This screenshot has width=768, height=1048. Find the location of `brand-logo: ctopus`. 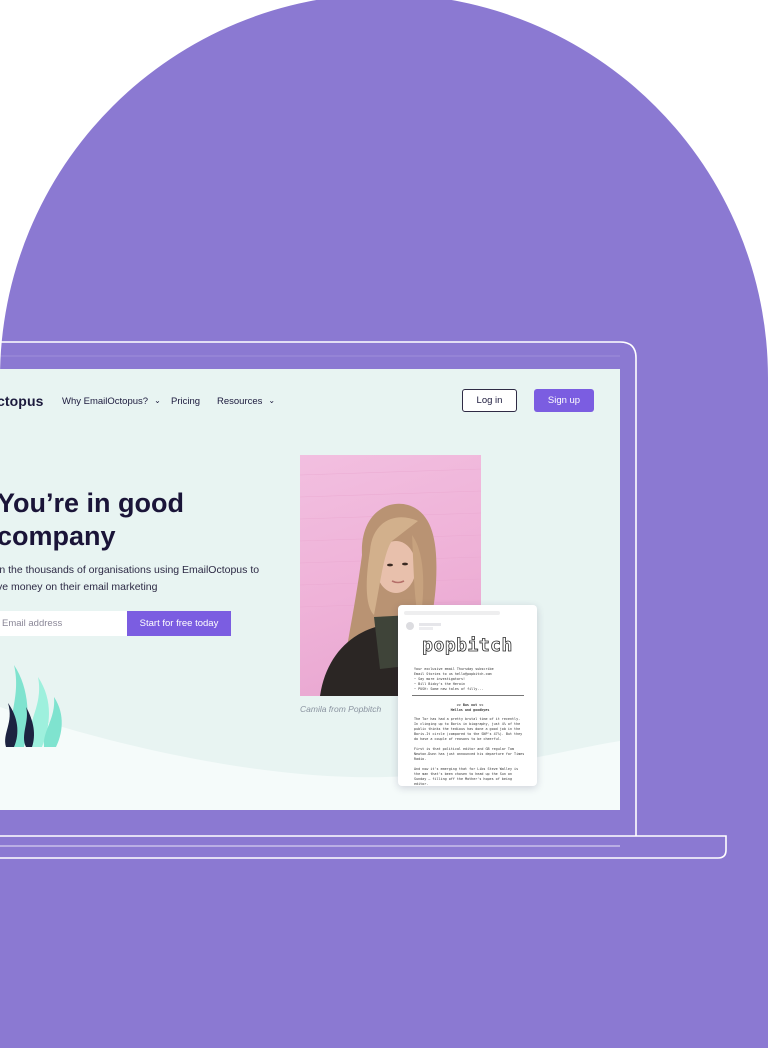

brand-logo: ctopus is located at coordinates (22, 401).